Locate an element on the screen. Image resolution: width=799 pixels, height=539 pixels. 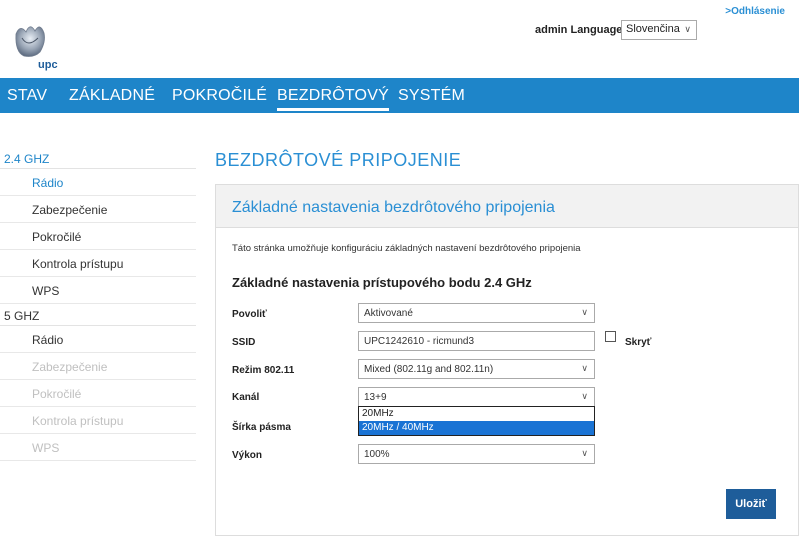
sidebar-item-advanced-24: Pokročilé is located at coordinates (98, 236).